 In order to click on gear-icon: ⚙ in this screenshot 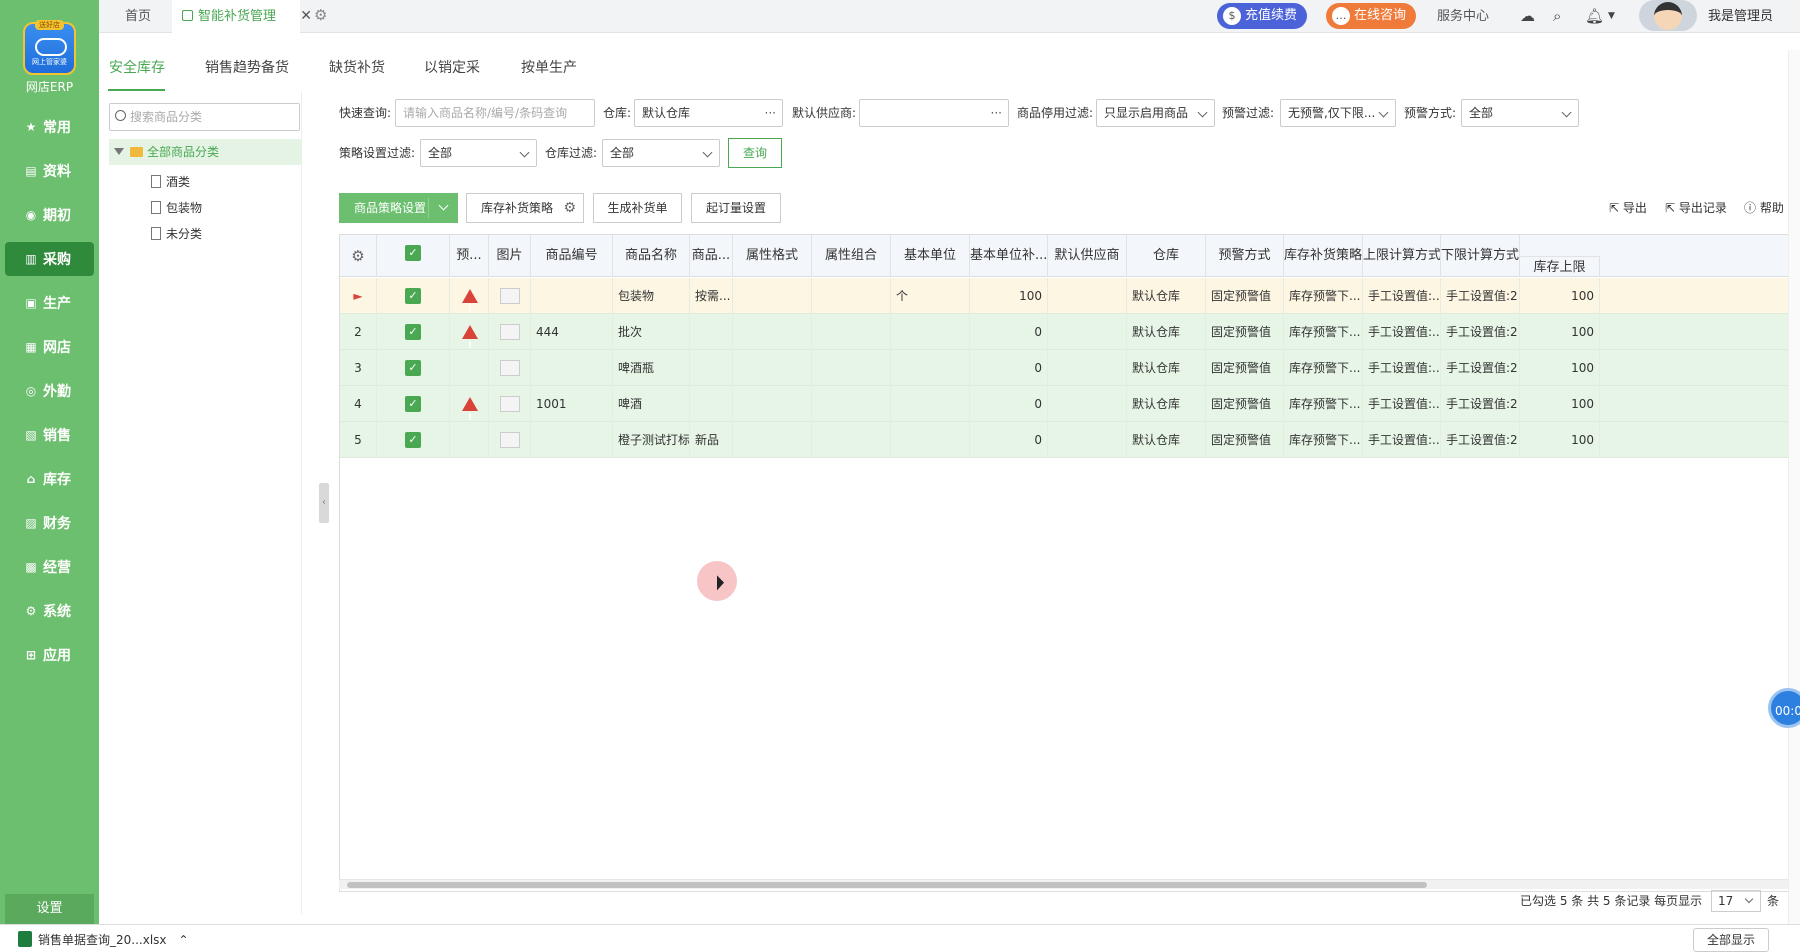, I will do `click(569, 208)`.